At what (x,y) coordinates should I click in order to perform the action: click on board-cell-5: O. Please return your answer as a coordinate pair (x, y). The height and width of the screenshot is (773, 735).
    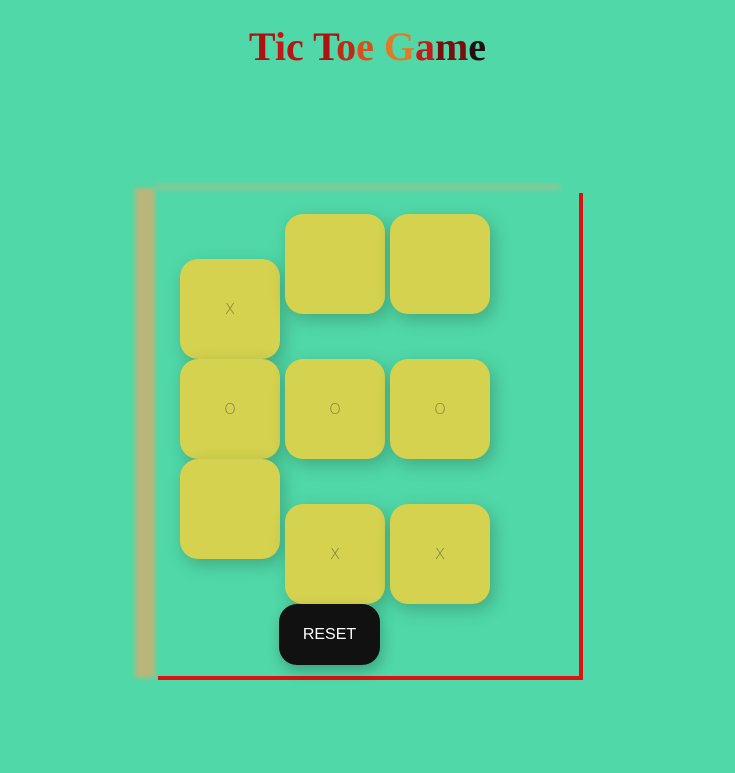
    Looking at the image, I should click on (335, 409).